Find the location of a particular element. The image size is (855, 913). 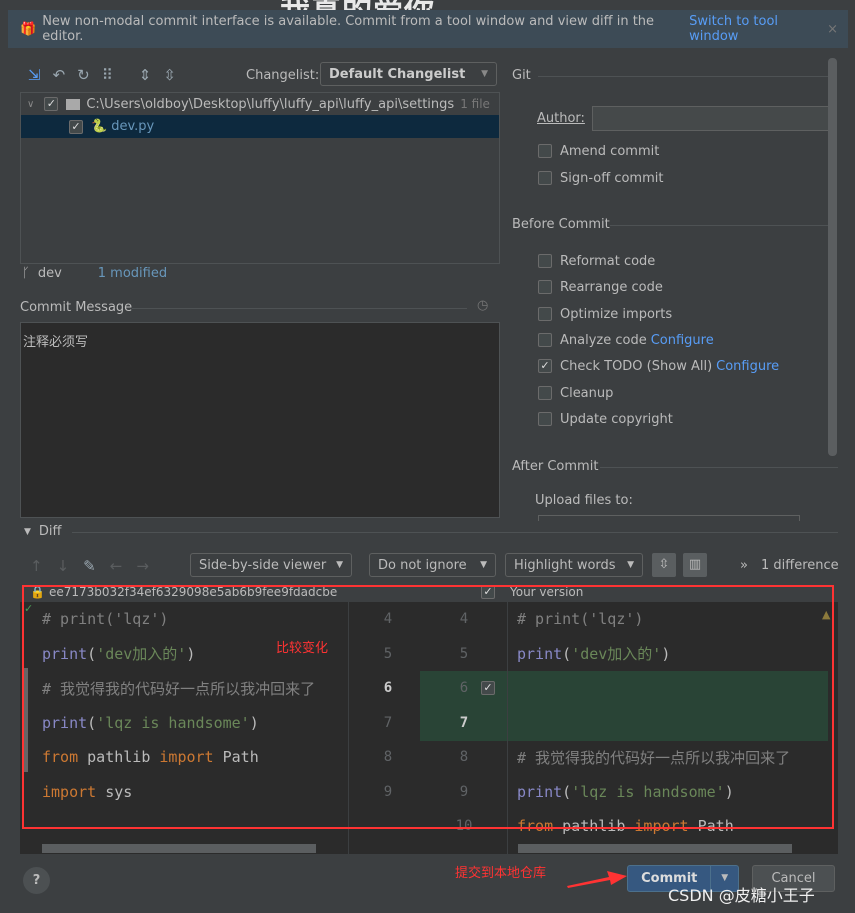

before-commit-option: Optimize imports is located at coordinates (605, 314).